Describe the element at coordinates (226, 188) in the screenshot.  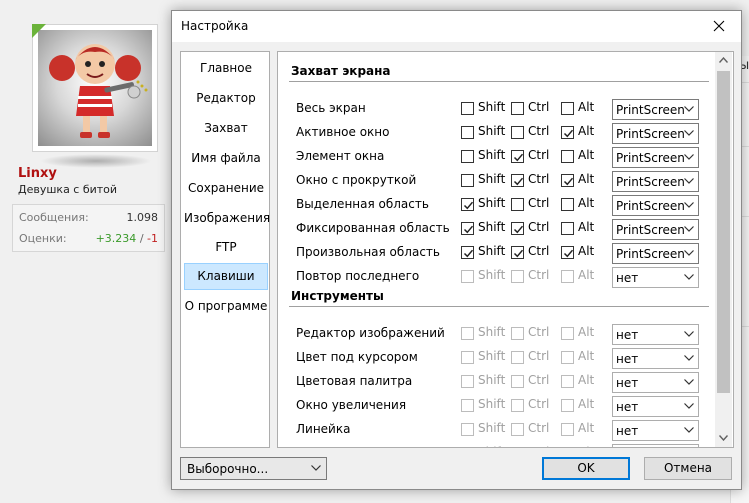
I see `nav-item: Сохранение` at that location.